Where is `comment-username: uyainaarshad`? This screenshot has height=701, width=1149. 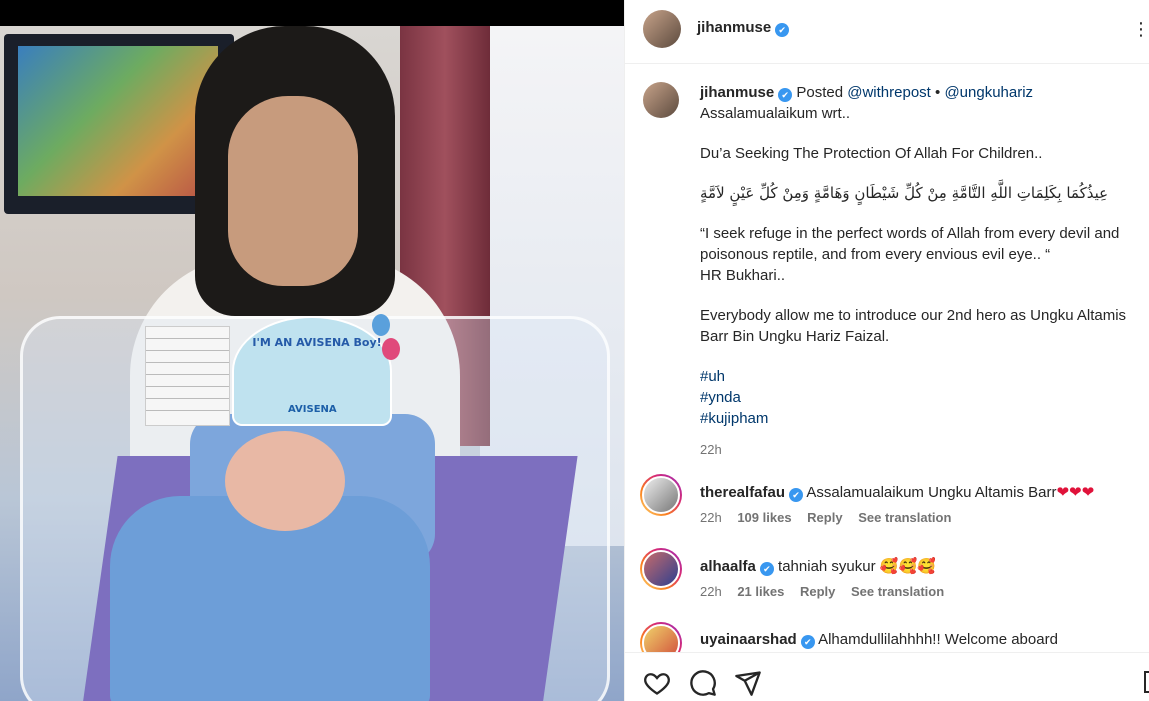
comment-username: uyainaarshad is located at coordinates (748, 639).